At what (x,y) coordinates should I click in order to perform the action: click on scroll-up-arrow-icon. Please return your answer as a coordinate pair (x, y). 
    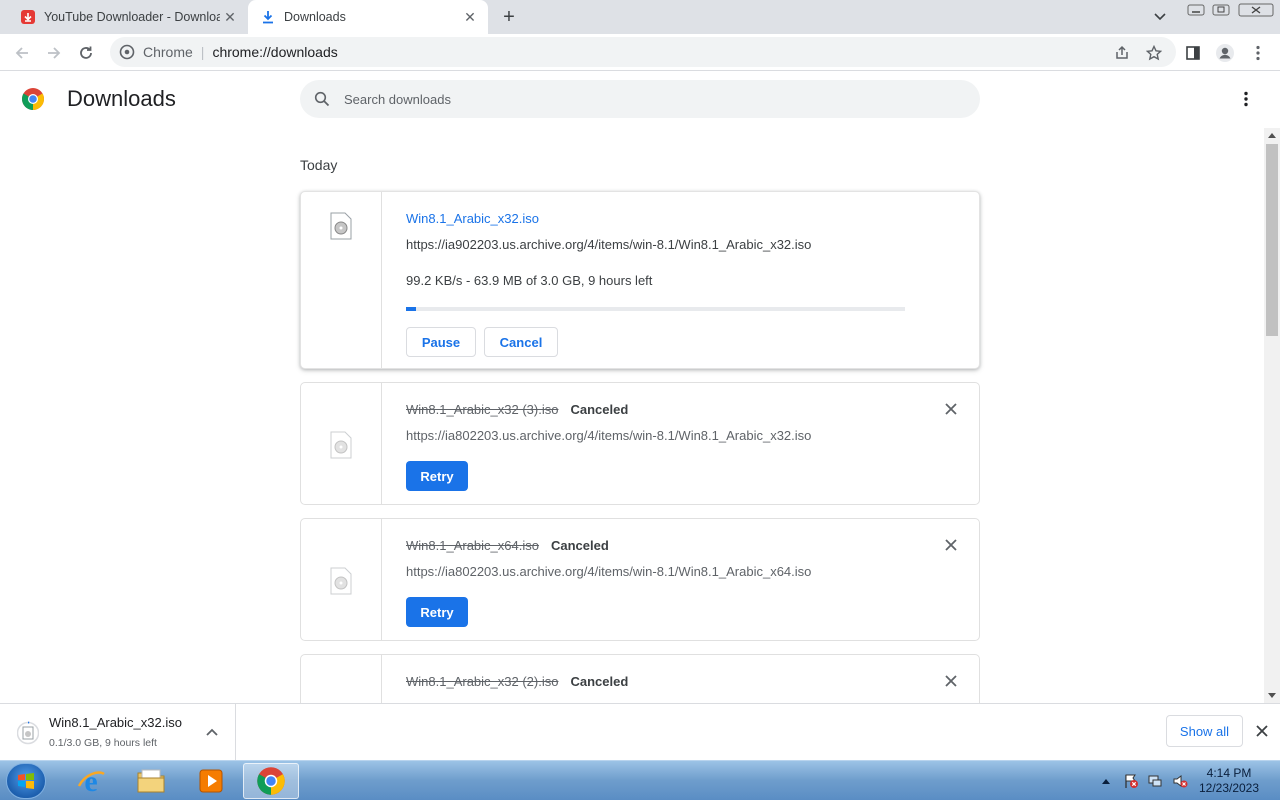
    Looking at the image, I should click on (1272, 135).